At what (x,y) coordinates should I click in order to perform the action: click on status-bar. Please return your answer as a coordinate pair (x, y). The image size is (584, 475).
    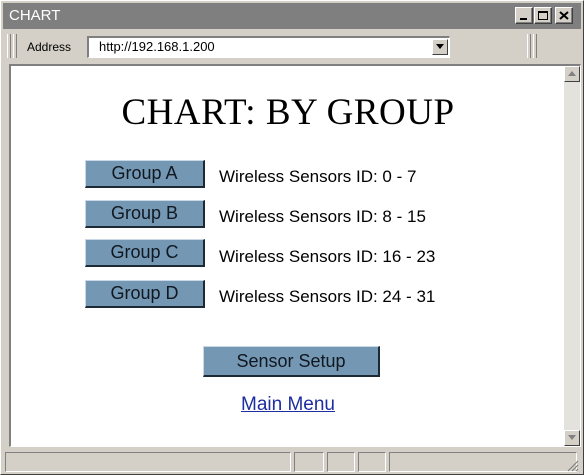
    Looking at the image, I should click on (292, 461).